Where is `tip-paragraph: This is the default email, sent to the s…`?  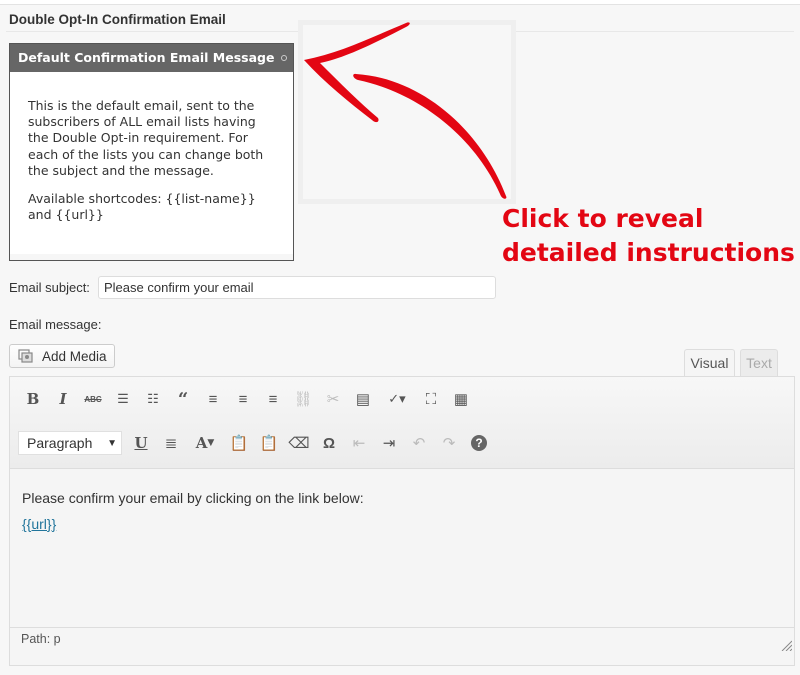
tip-paragraph: This is the default email, sent to the s… is located at coordinates (146, 138).